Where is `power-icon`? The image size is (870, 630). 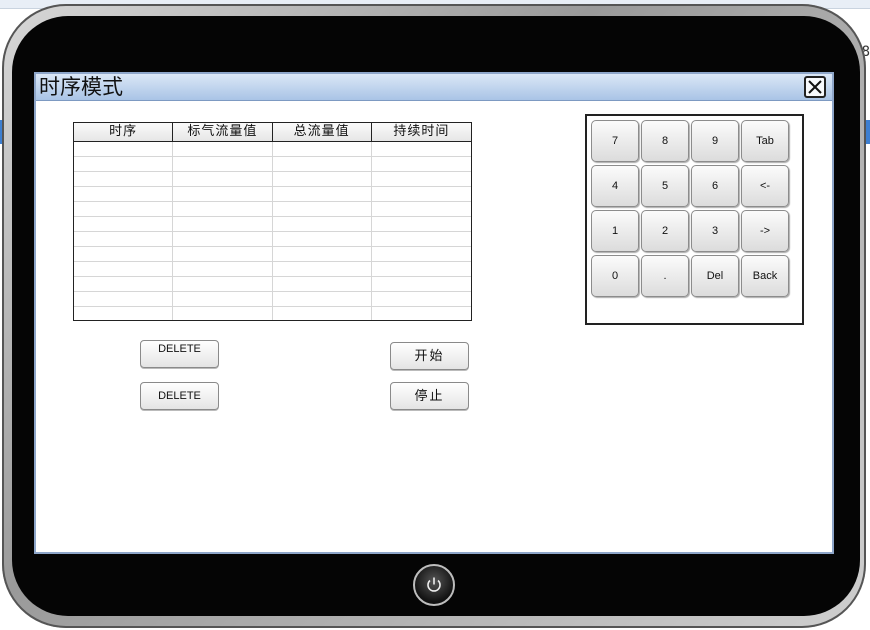
power-icon is located at coordinates (434, 584).